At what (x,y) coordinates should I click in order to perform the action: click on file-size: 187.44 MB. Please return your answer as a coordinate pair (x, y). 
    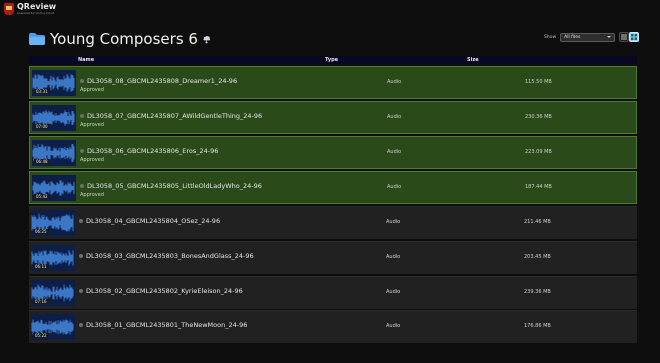
    Looking at the image, I should click on (538, 187).